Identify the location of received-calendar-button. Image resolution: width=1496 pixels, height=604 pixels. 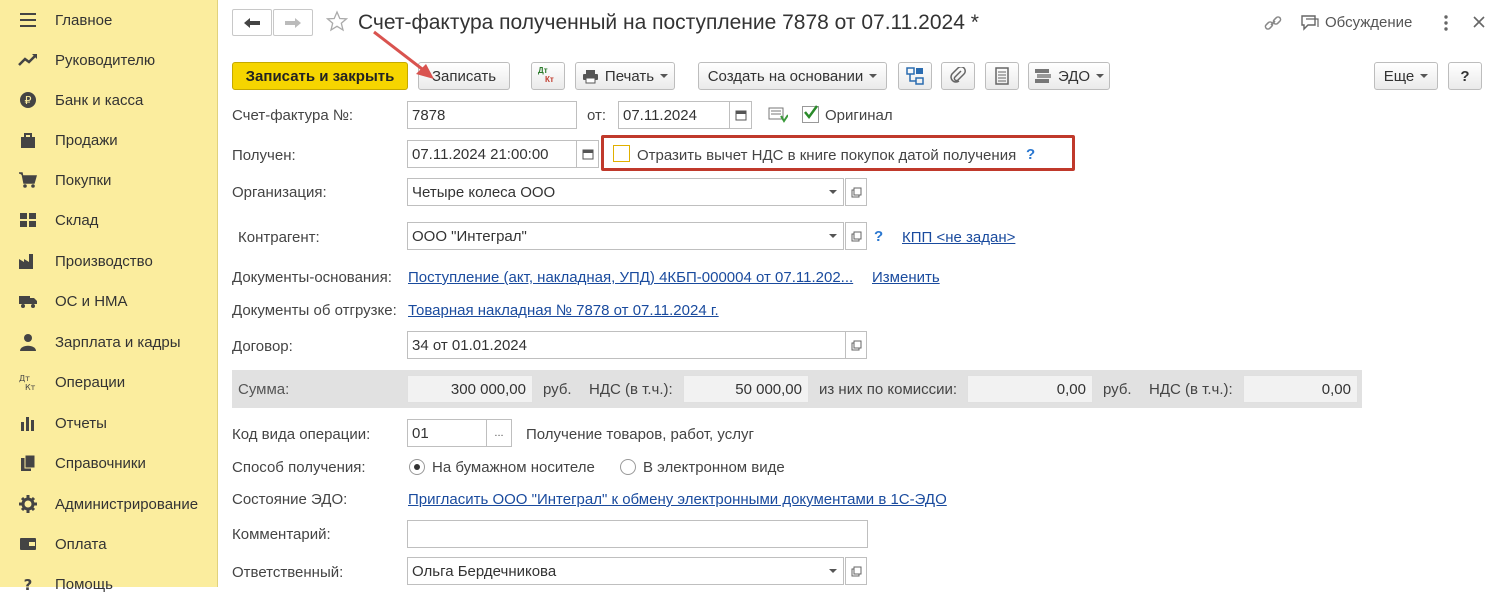
(588, 154).